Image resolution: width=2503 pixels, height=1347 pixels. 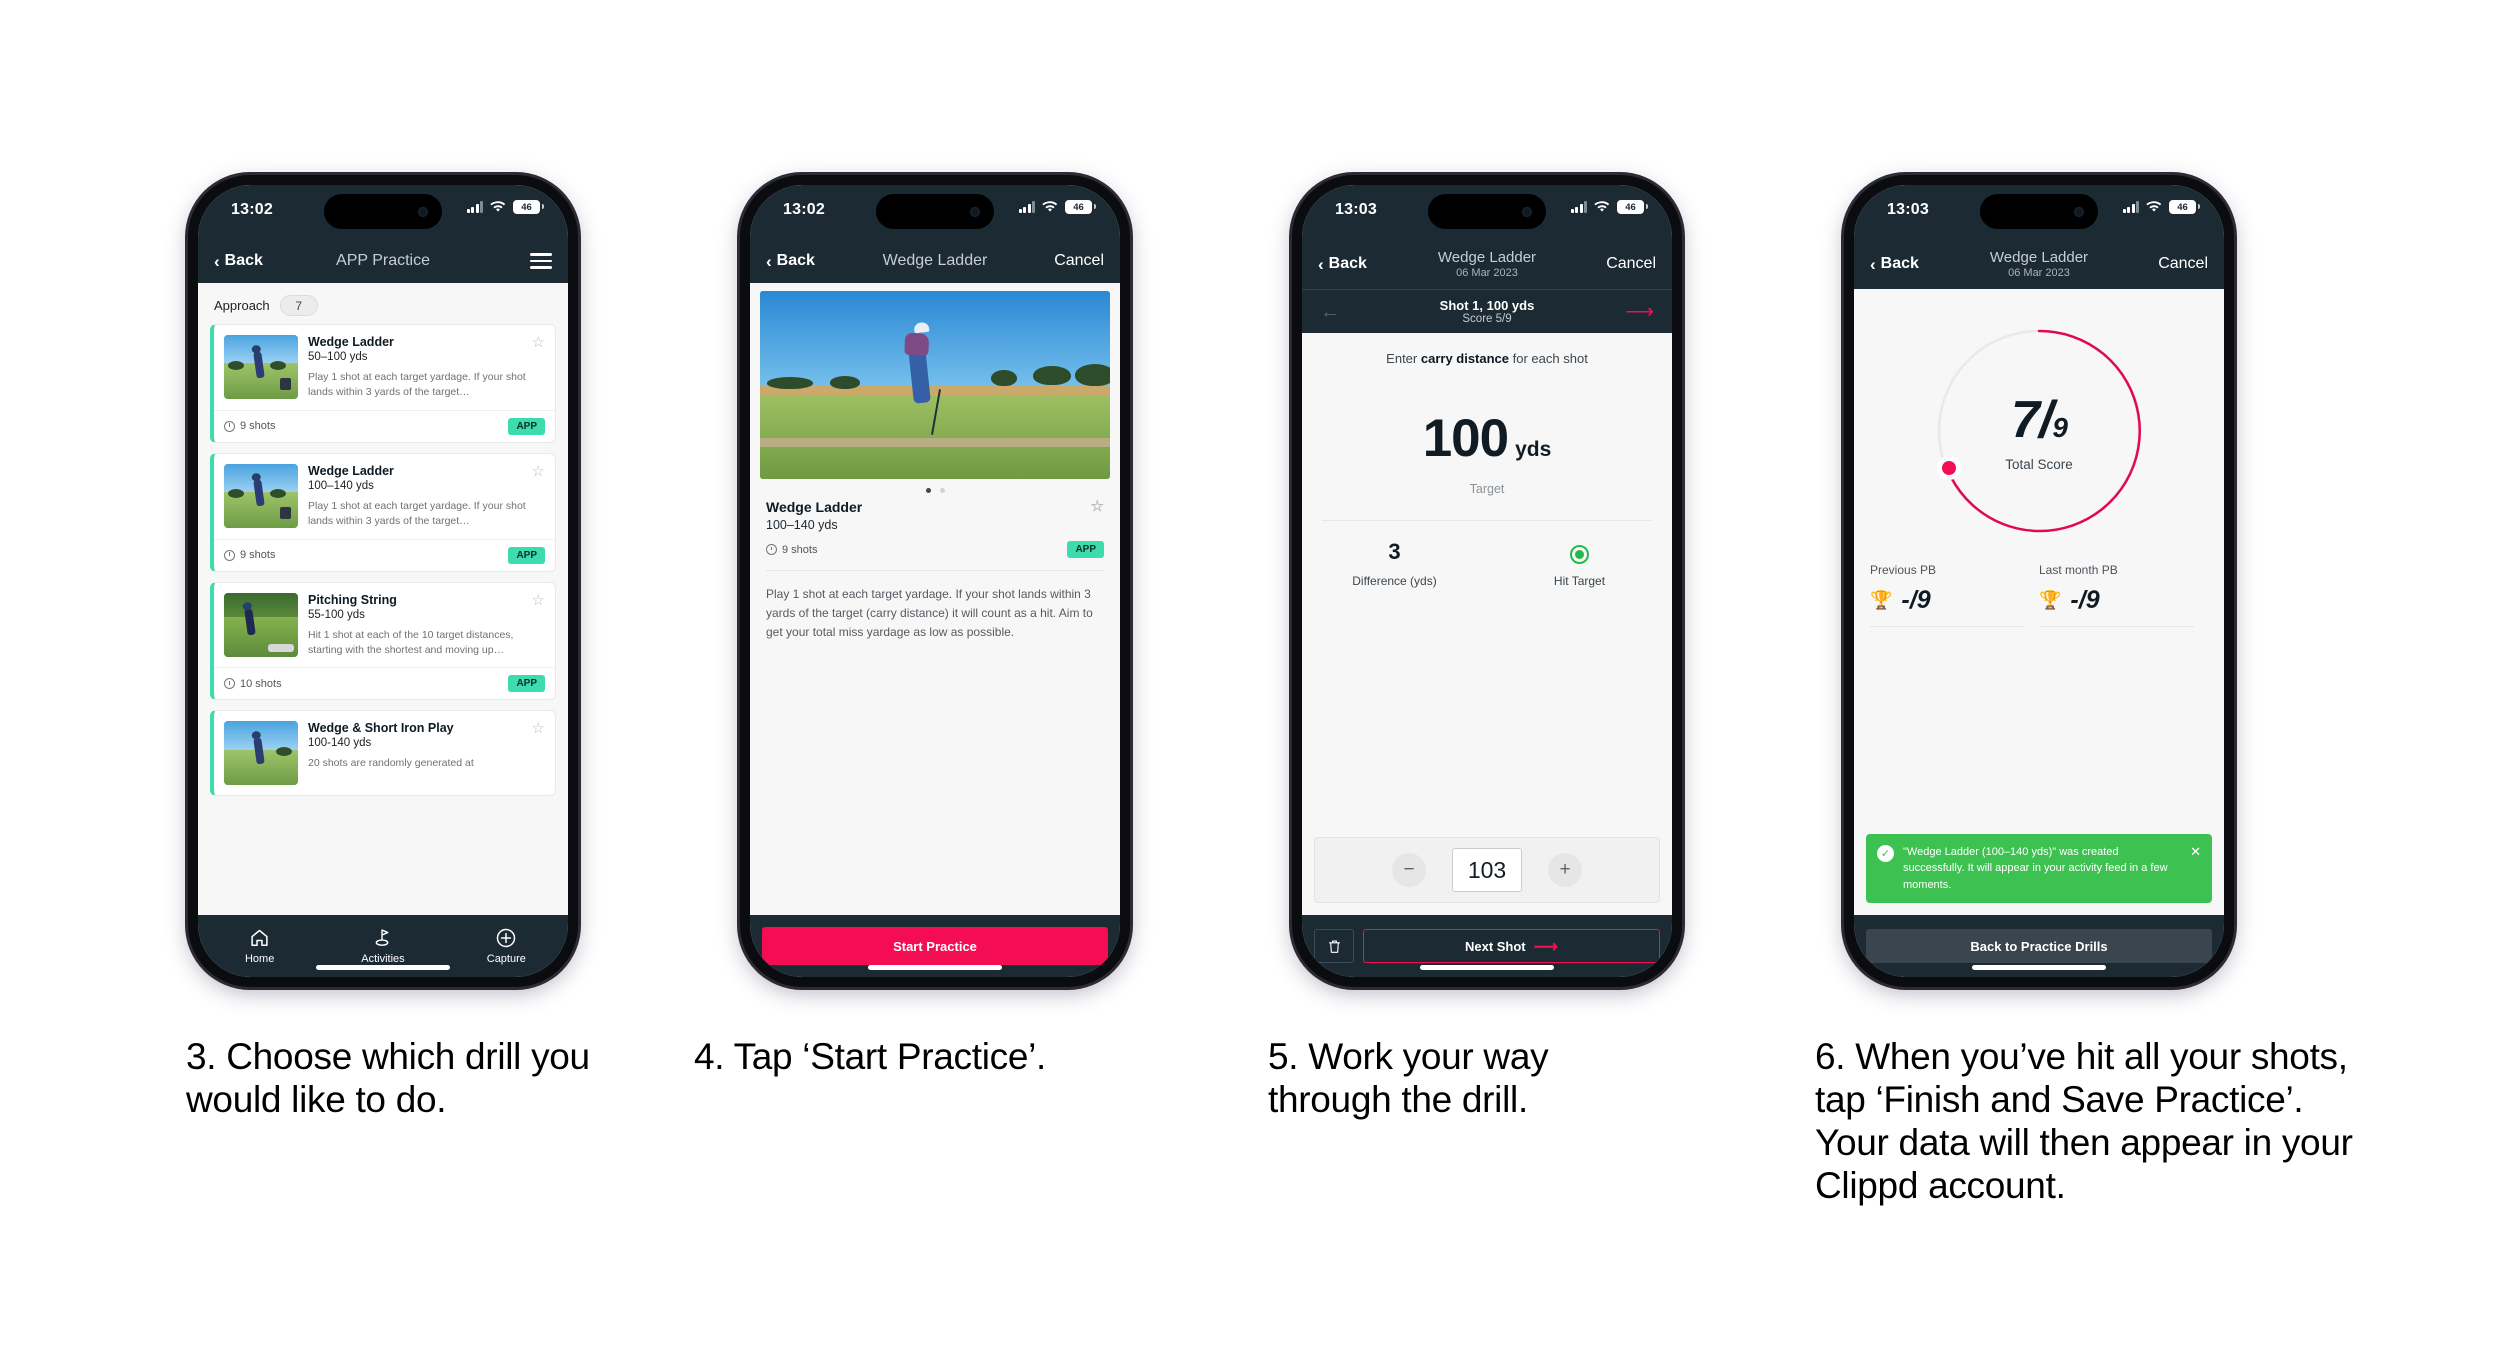 I want to click on previous-pb-stat: Previous PB 🏆 -/9, so click(x=1954, y=595).